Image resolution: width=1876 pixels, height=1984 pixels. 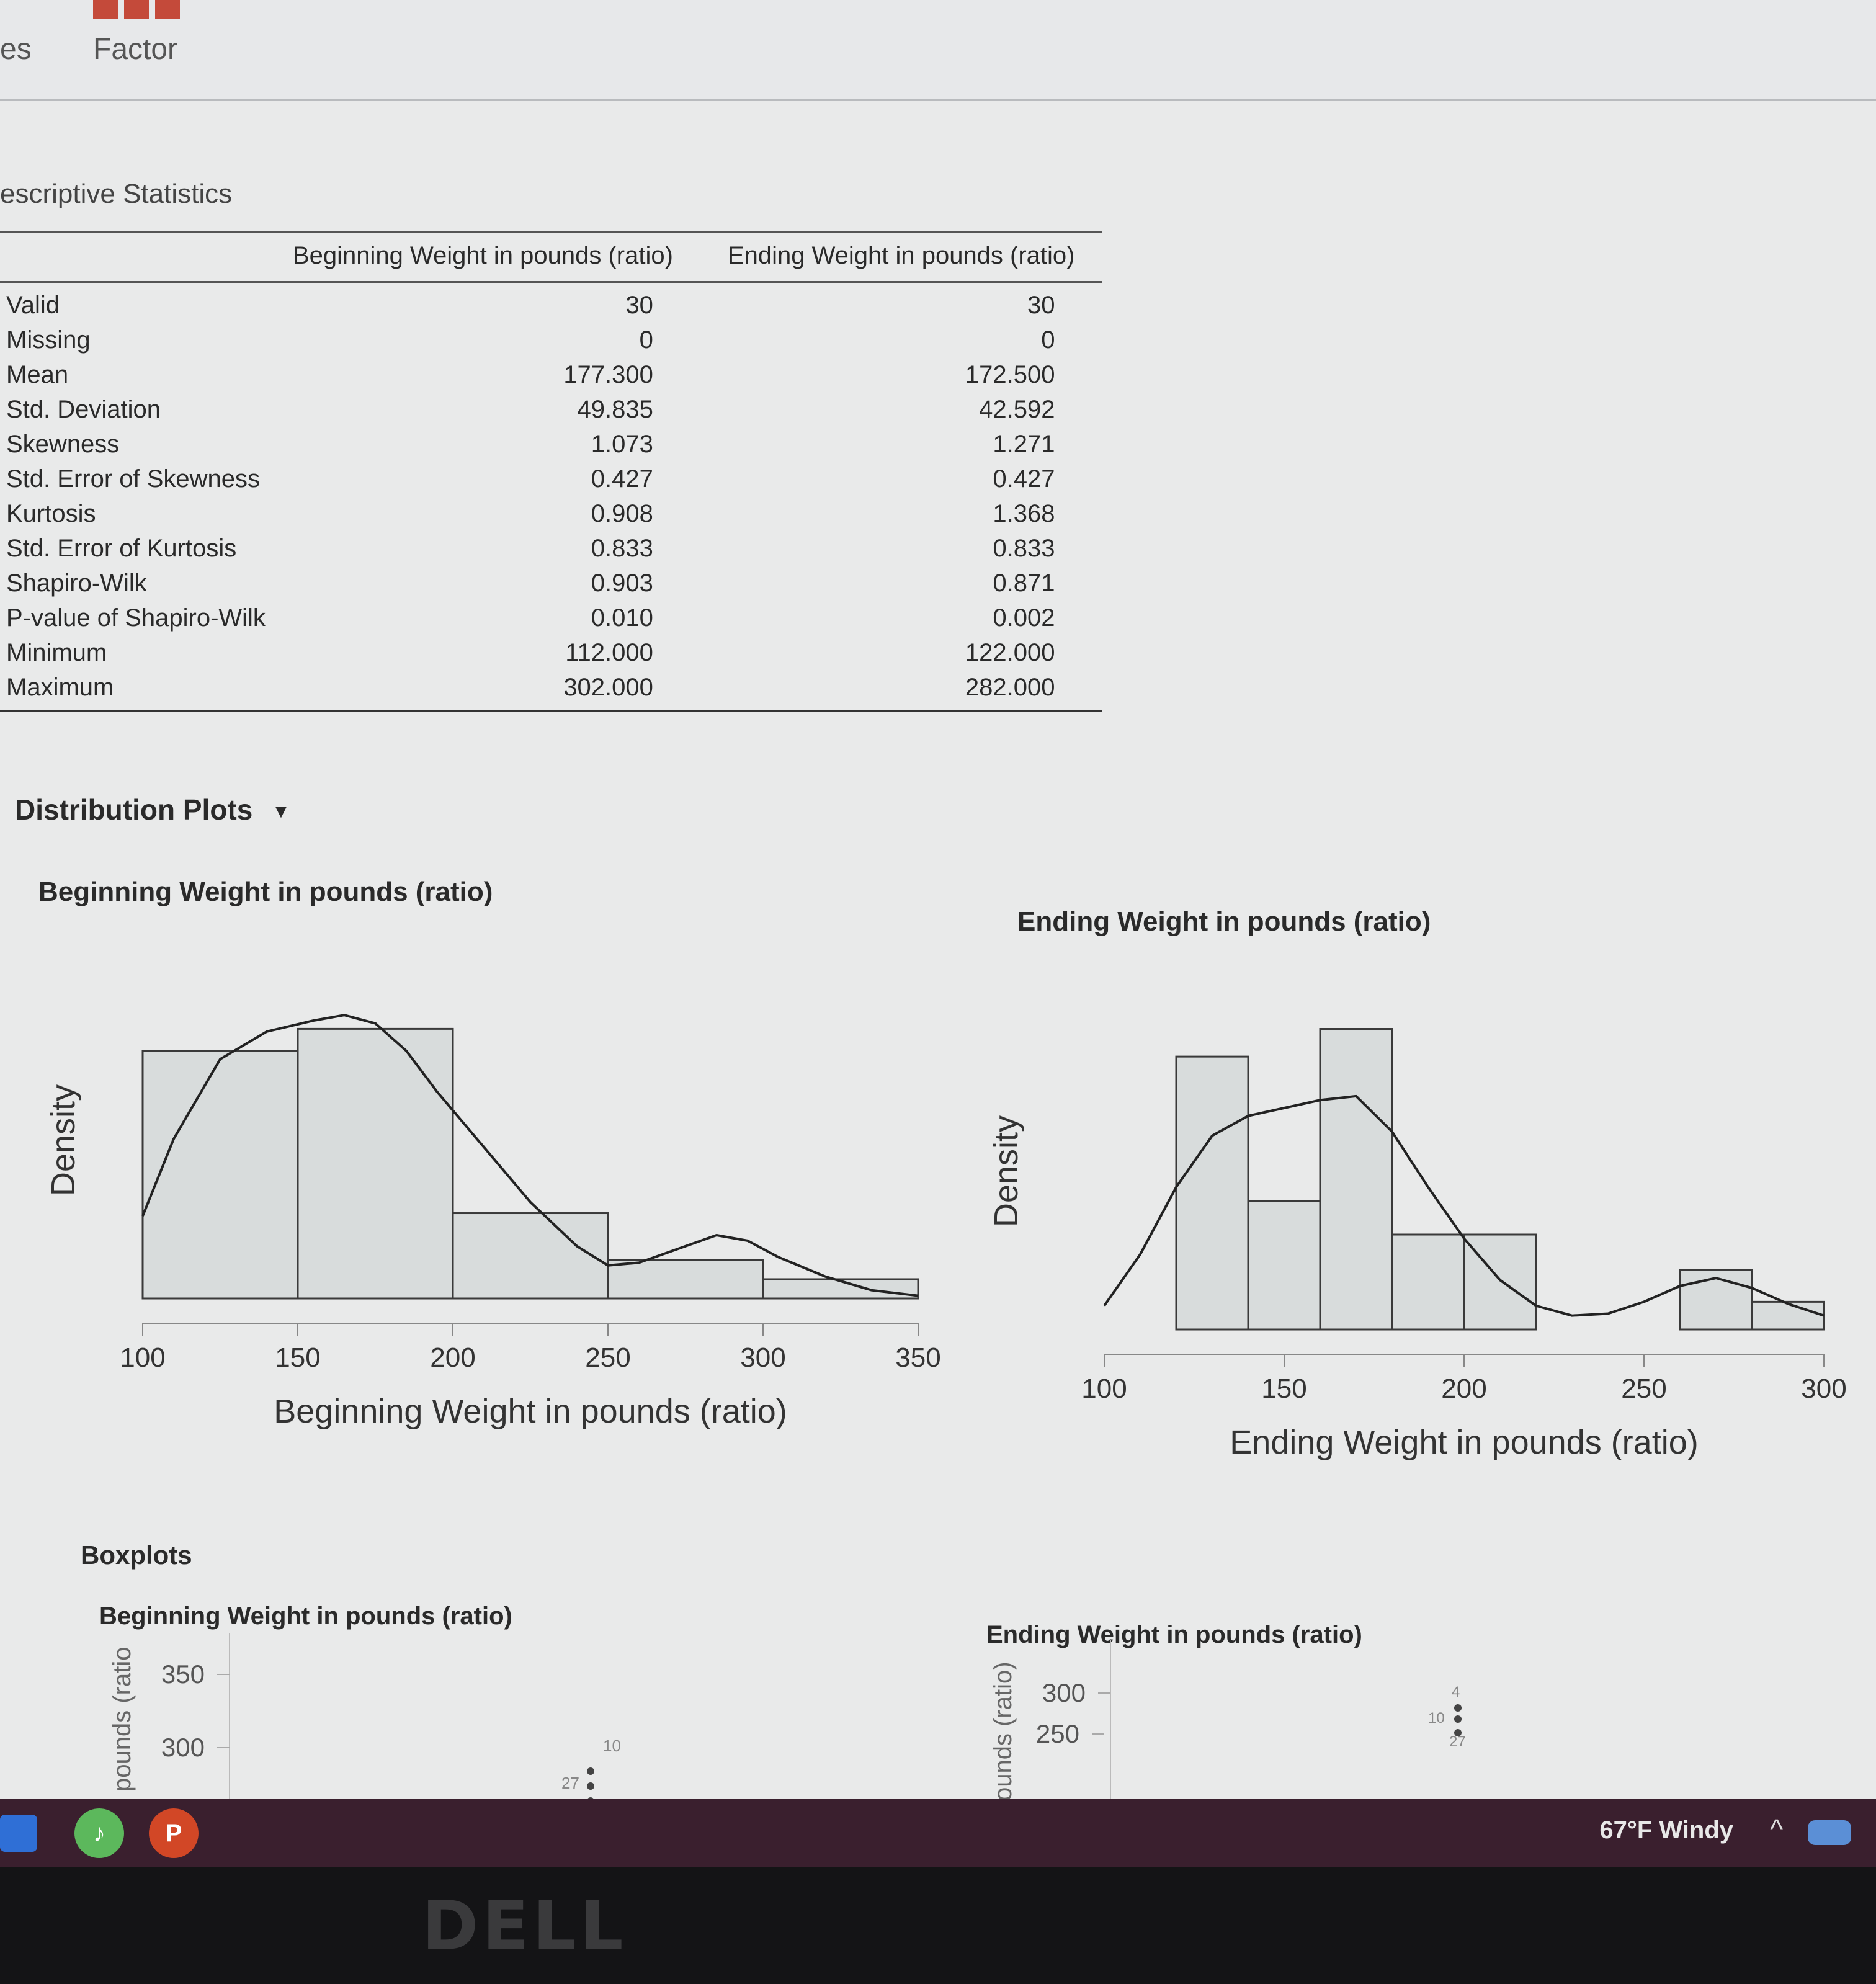 What do you see at coordinates (1010, 652) in the screenshot?
I see `cell-value: 122.000` at bounding box center [1010, 652].